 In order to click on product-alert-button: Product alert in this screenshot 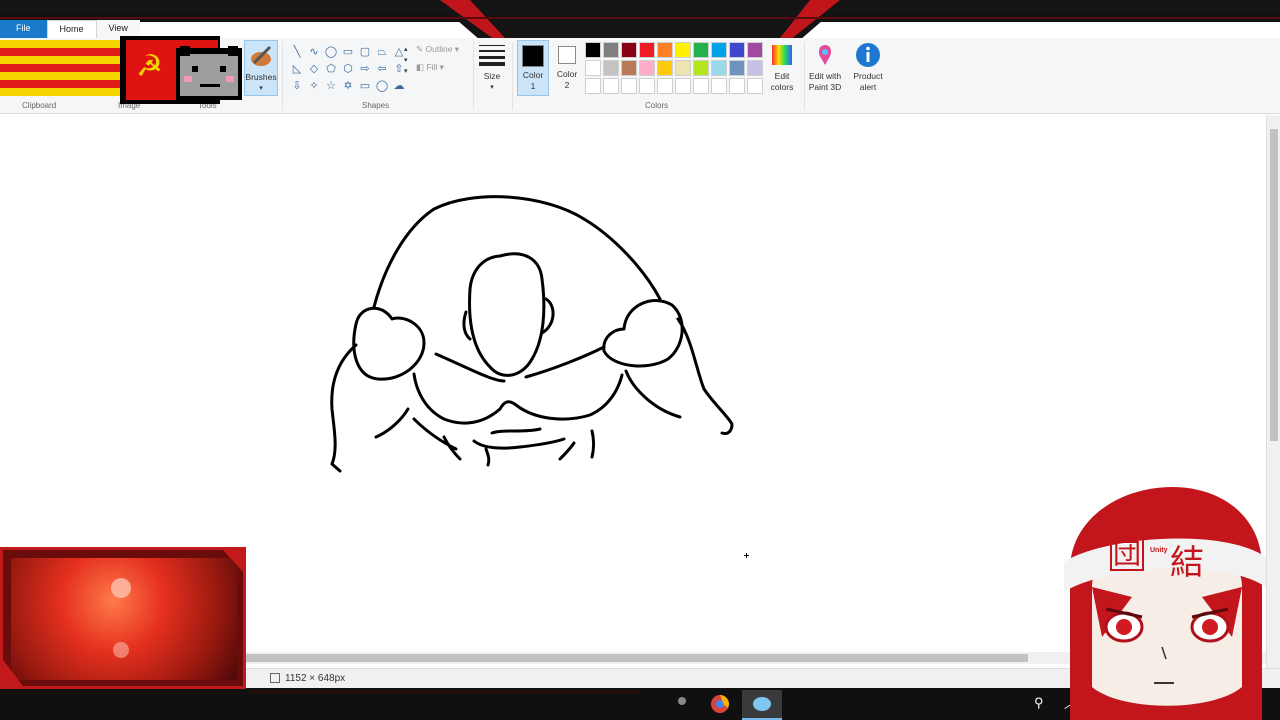, I will do `click(868, 67)`.